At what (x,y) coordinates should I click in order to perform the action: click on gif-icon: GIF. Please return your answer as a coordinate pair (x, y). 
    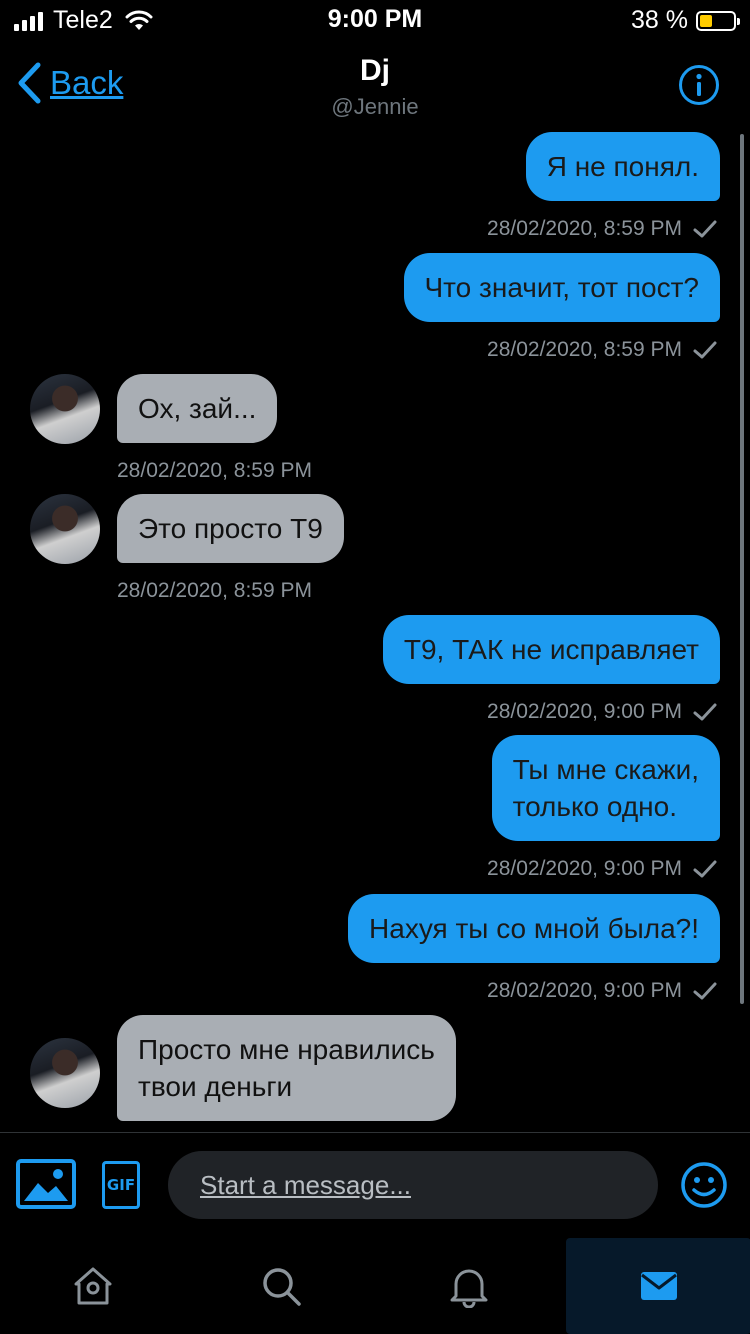
    Looking at the image, I should click on (121, 1185).